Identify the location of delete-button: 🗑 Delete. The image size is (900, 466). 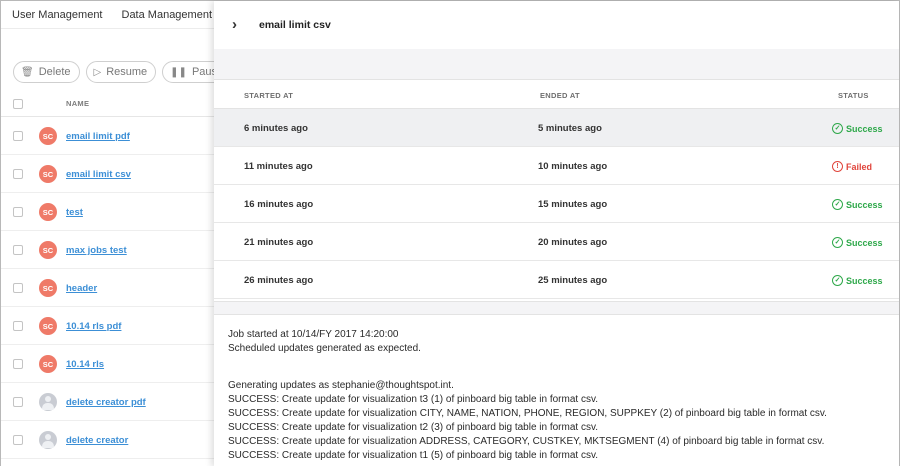
(46, 72).